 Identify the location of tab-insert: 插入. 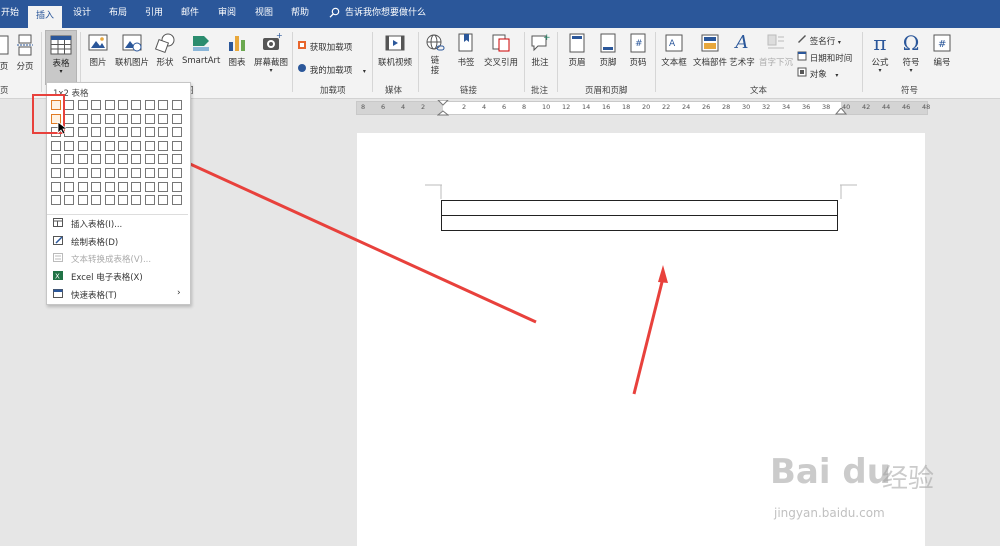
(45, 17).